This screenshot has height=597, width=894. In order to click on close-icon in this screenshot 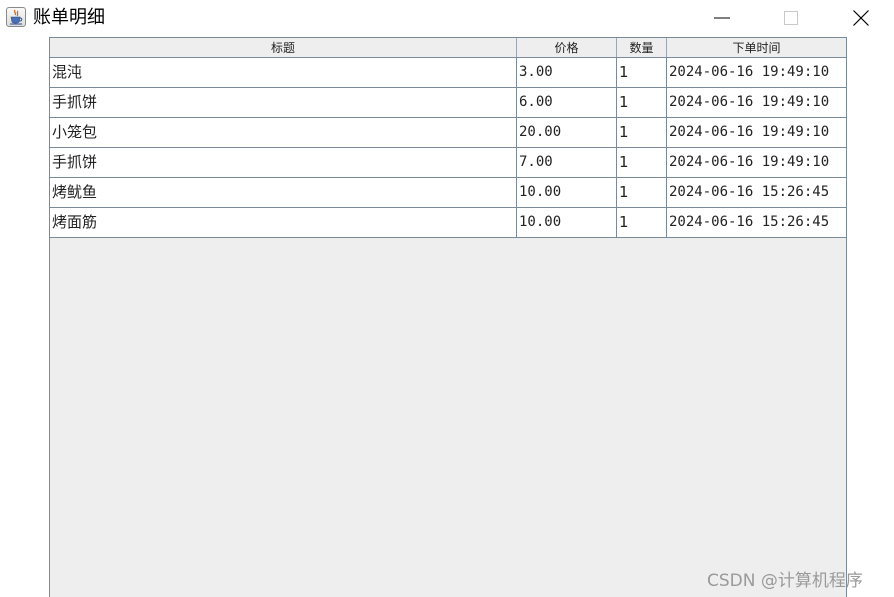, I will do `click(861, 18)`.